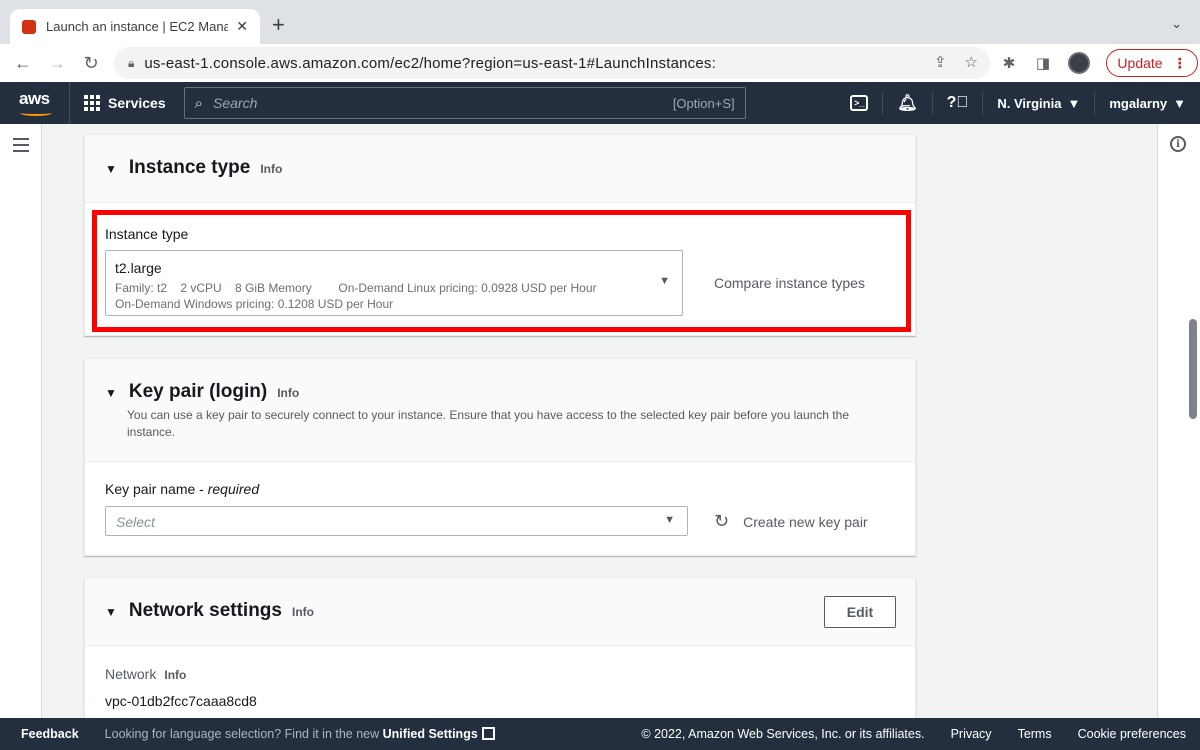  Describe the element at coordinates (1176, 24) in the screenshot. I see `tab-search-chevron-icon: ⌄` at that location.